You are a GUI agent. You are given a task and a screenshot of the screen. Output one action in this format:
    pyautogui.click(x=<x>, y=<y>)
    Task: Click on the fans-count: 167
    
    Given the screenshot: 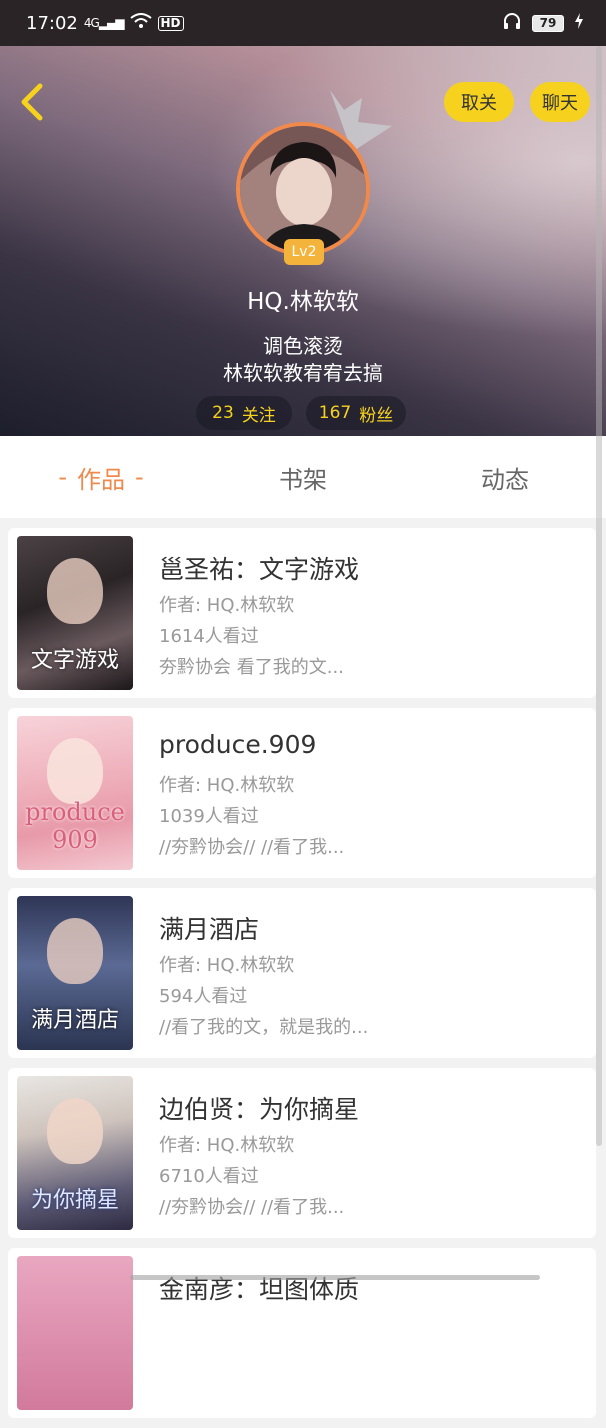 What is the action you would take?
    pyautogui.click(x=335, y=413)
    